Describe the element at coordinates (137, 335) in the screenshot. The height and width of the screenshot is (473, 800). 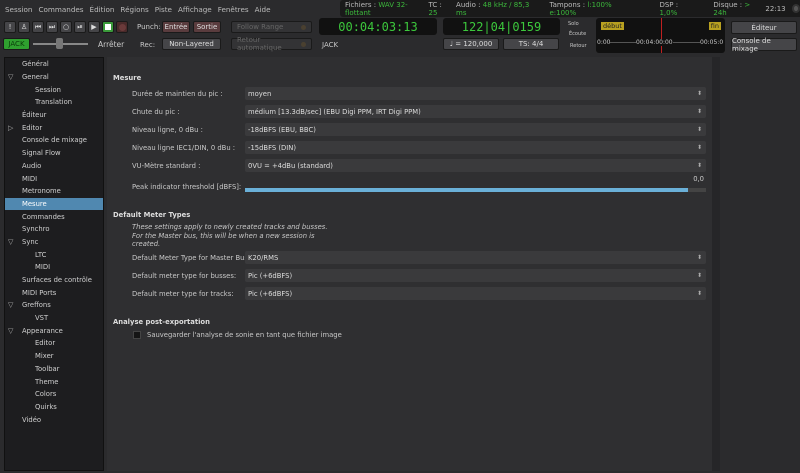
I see `save-loudness-checkbox` at that location.